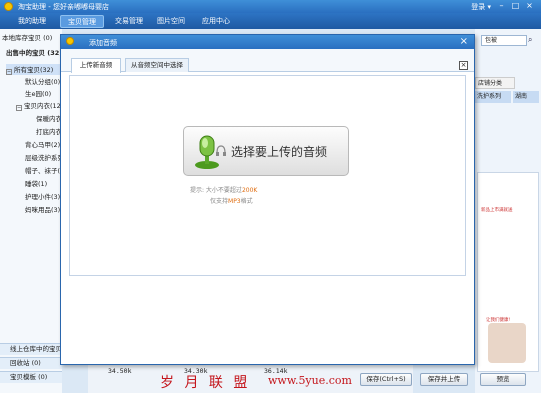 This screenshot has height=393, width=541. What do you see at coordinates (42, 144) in the screenshot?
I see `tree-item: 背心马甲(2)` at bounding box center [42, 144].